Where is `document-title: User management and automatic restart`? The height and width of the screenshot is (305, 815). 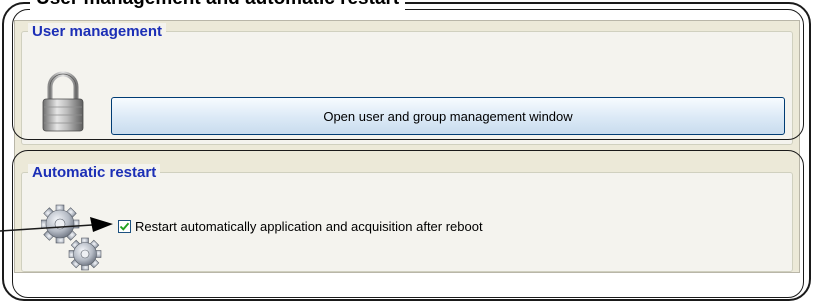 document-title: User management and automatic restart is located at coordinates (218, 5).